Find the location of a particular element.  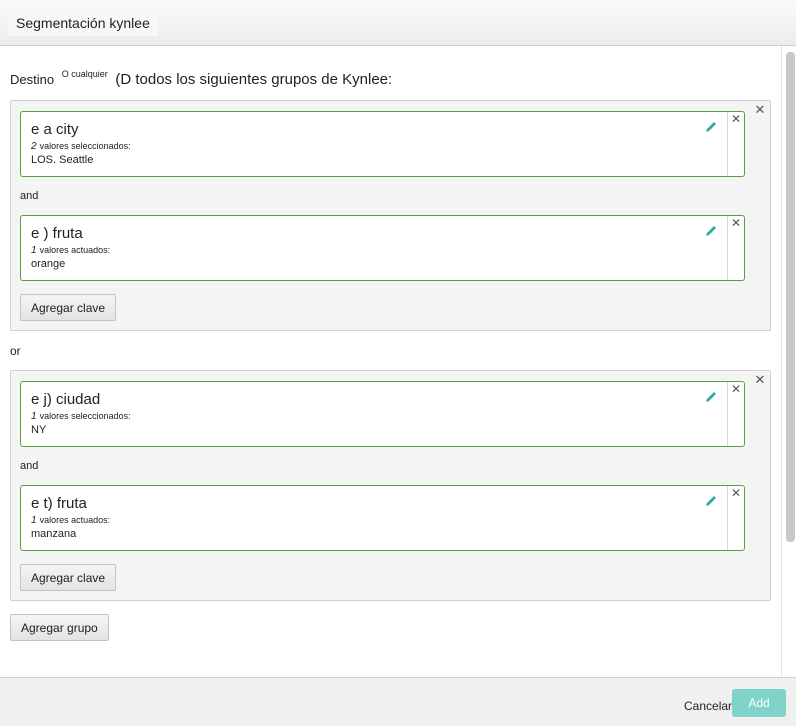

key-card: e ) fruta 1 valores actuados: orange ✕ is located at coordinates (382, 248).